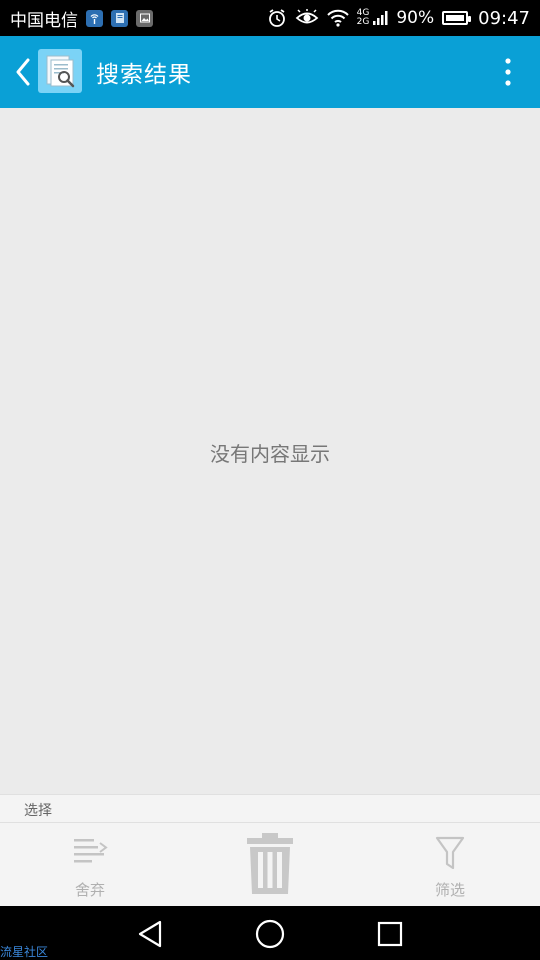 Image resolution: width=540 pixels, height=960 pixels. I want to click on filter-label: 筛选, so click(449, 890).